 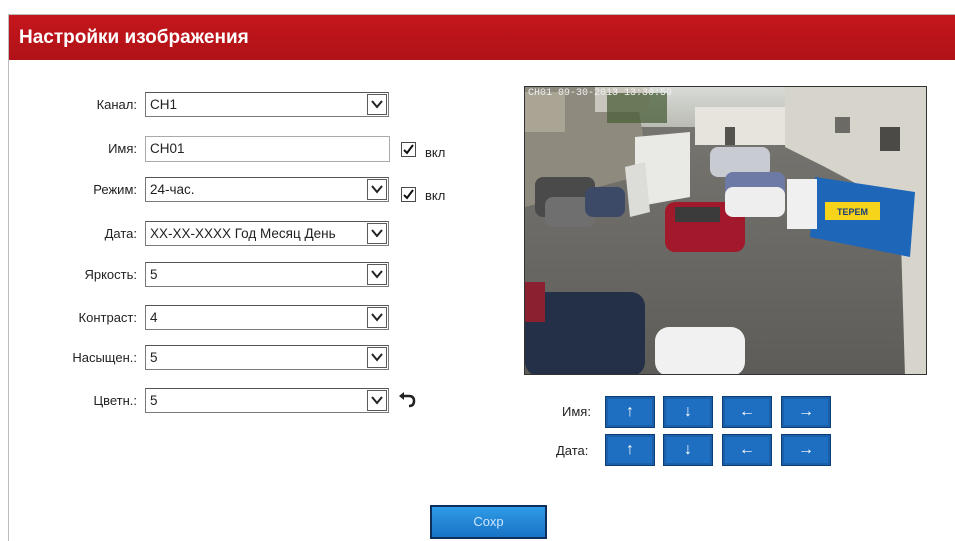 I want to click on name-left-button: ←, so click(x=747, y=412).